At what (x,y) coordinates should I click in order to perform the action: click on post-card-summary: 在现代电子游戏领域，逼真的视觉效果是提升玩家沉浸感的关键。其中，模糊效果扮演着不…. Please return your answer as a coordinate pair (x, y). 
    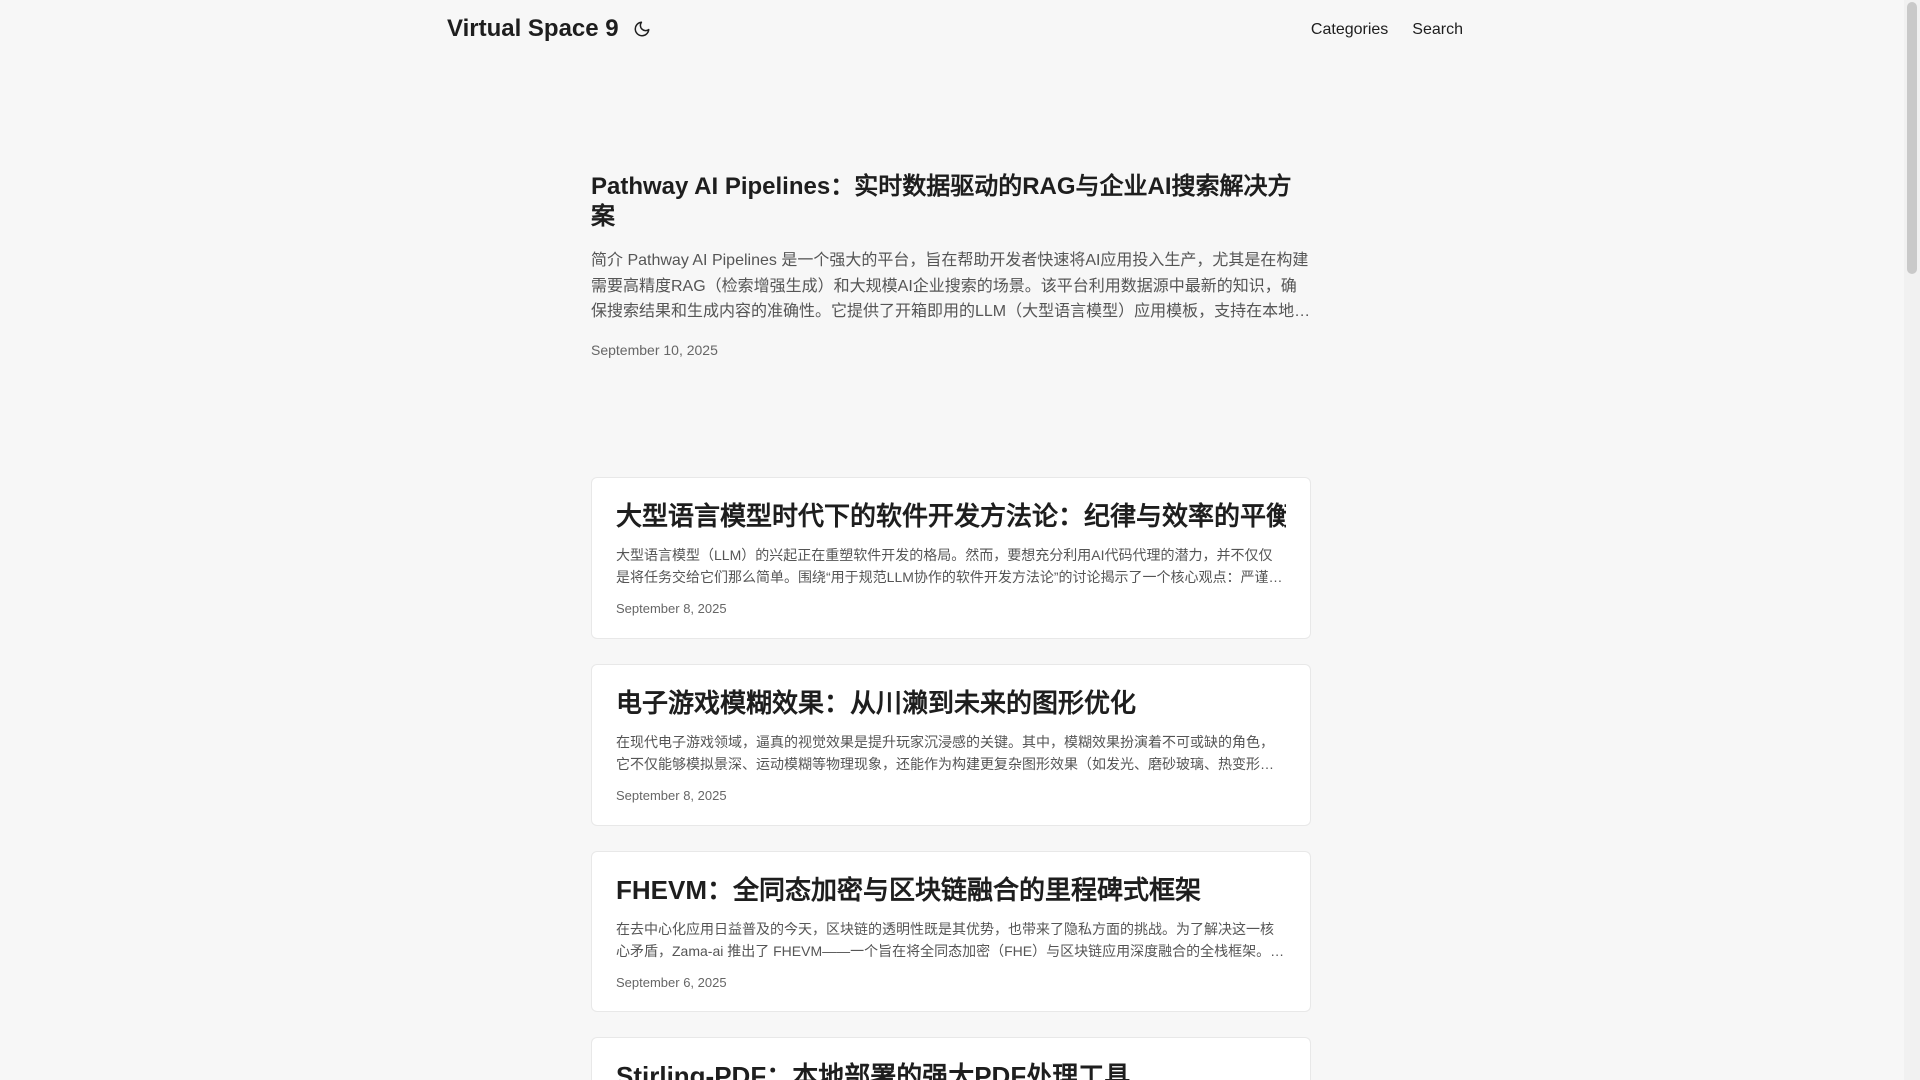
    Looking at the image, I should click on (945, 753).